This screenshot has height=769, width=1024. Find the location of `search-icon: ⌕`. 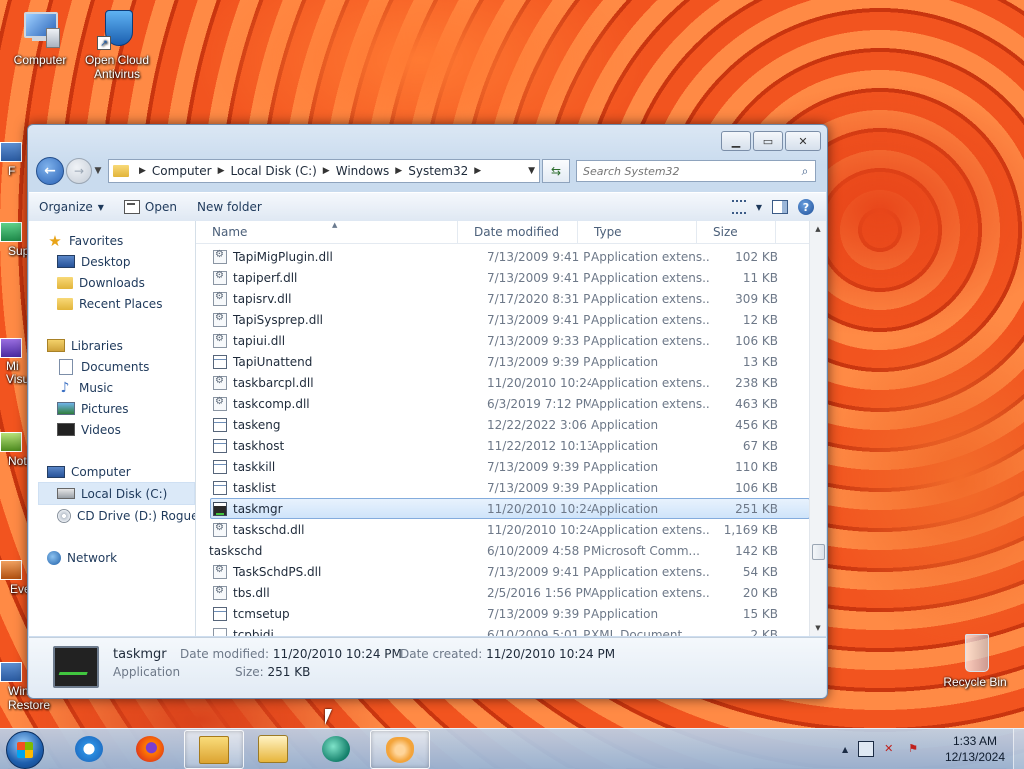

search-icon: ⌕ is located at coordinates (805, 171).